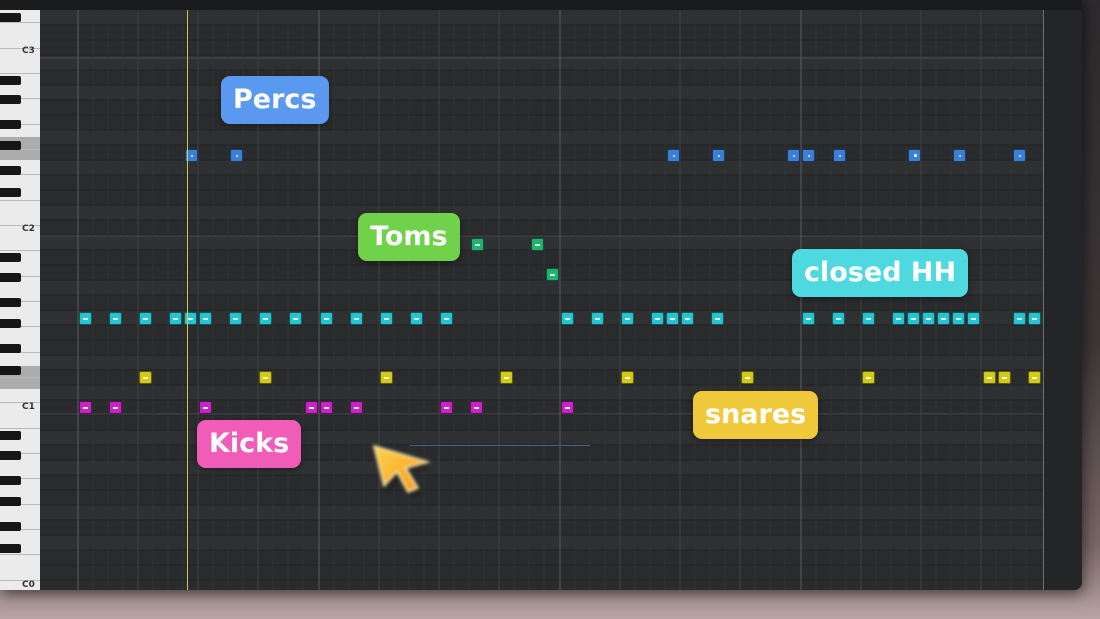 This screenshot has width=1100, height=619. What do you see at coordinates (403, 468) in the screenshot?
I see `mouse-pointer-icon` at bounding box center [403, 468].